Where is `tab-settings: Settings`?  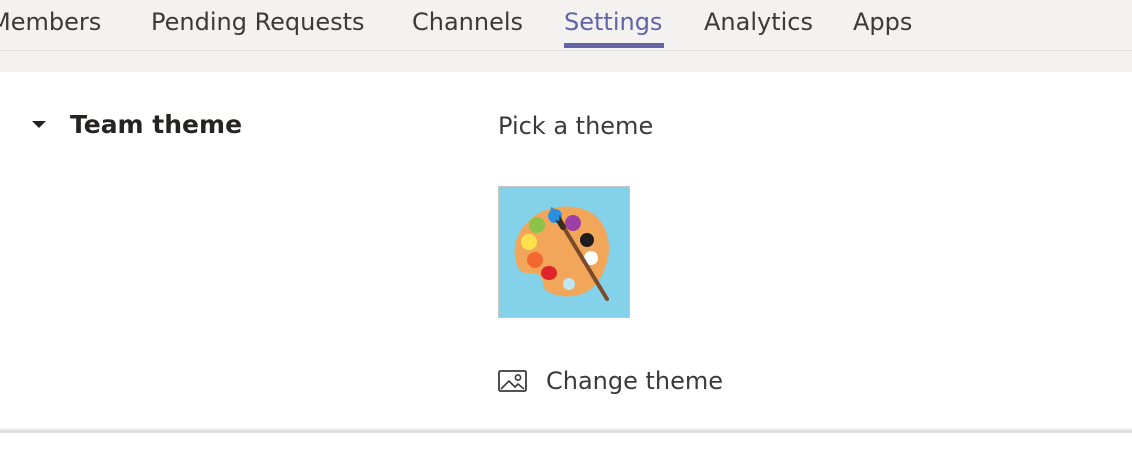
tab-settings: Settings is located at coordinates (613, 22).